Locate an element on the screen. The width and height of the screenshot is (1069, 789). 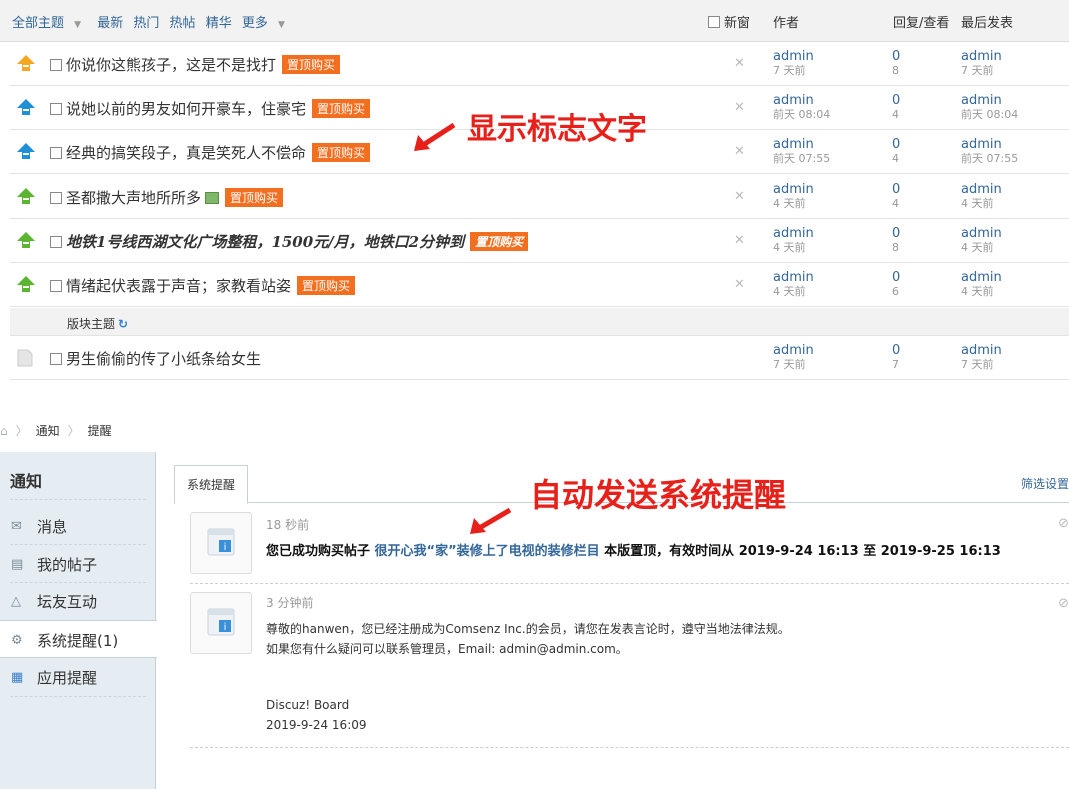
new-window-checkbox is located at coordinates (714, 22).